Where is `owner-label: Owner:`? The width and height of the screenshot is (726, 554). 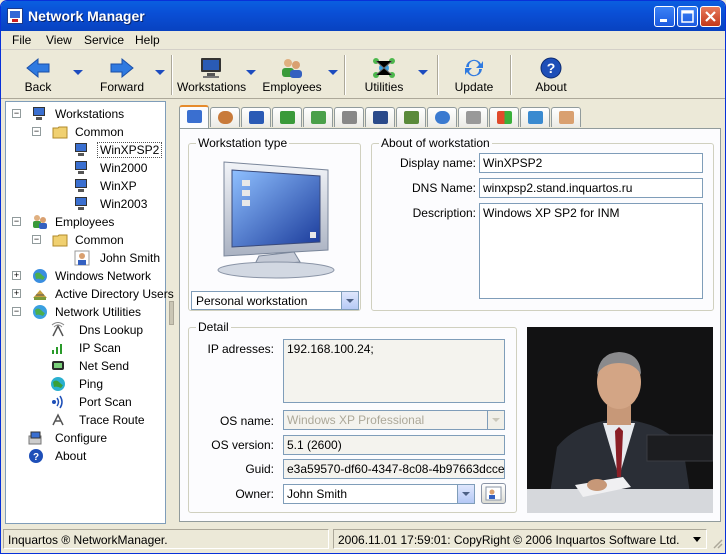
owner-label: Owner: is located at coordinates (254, 494).